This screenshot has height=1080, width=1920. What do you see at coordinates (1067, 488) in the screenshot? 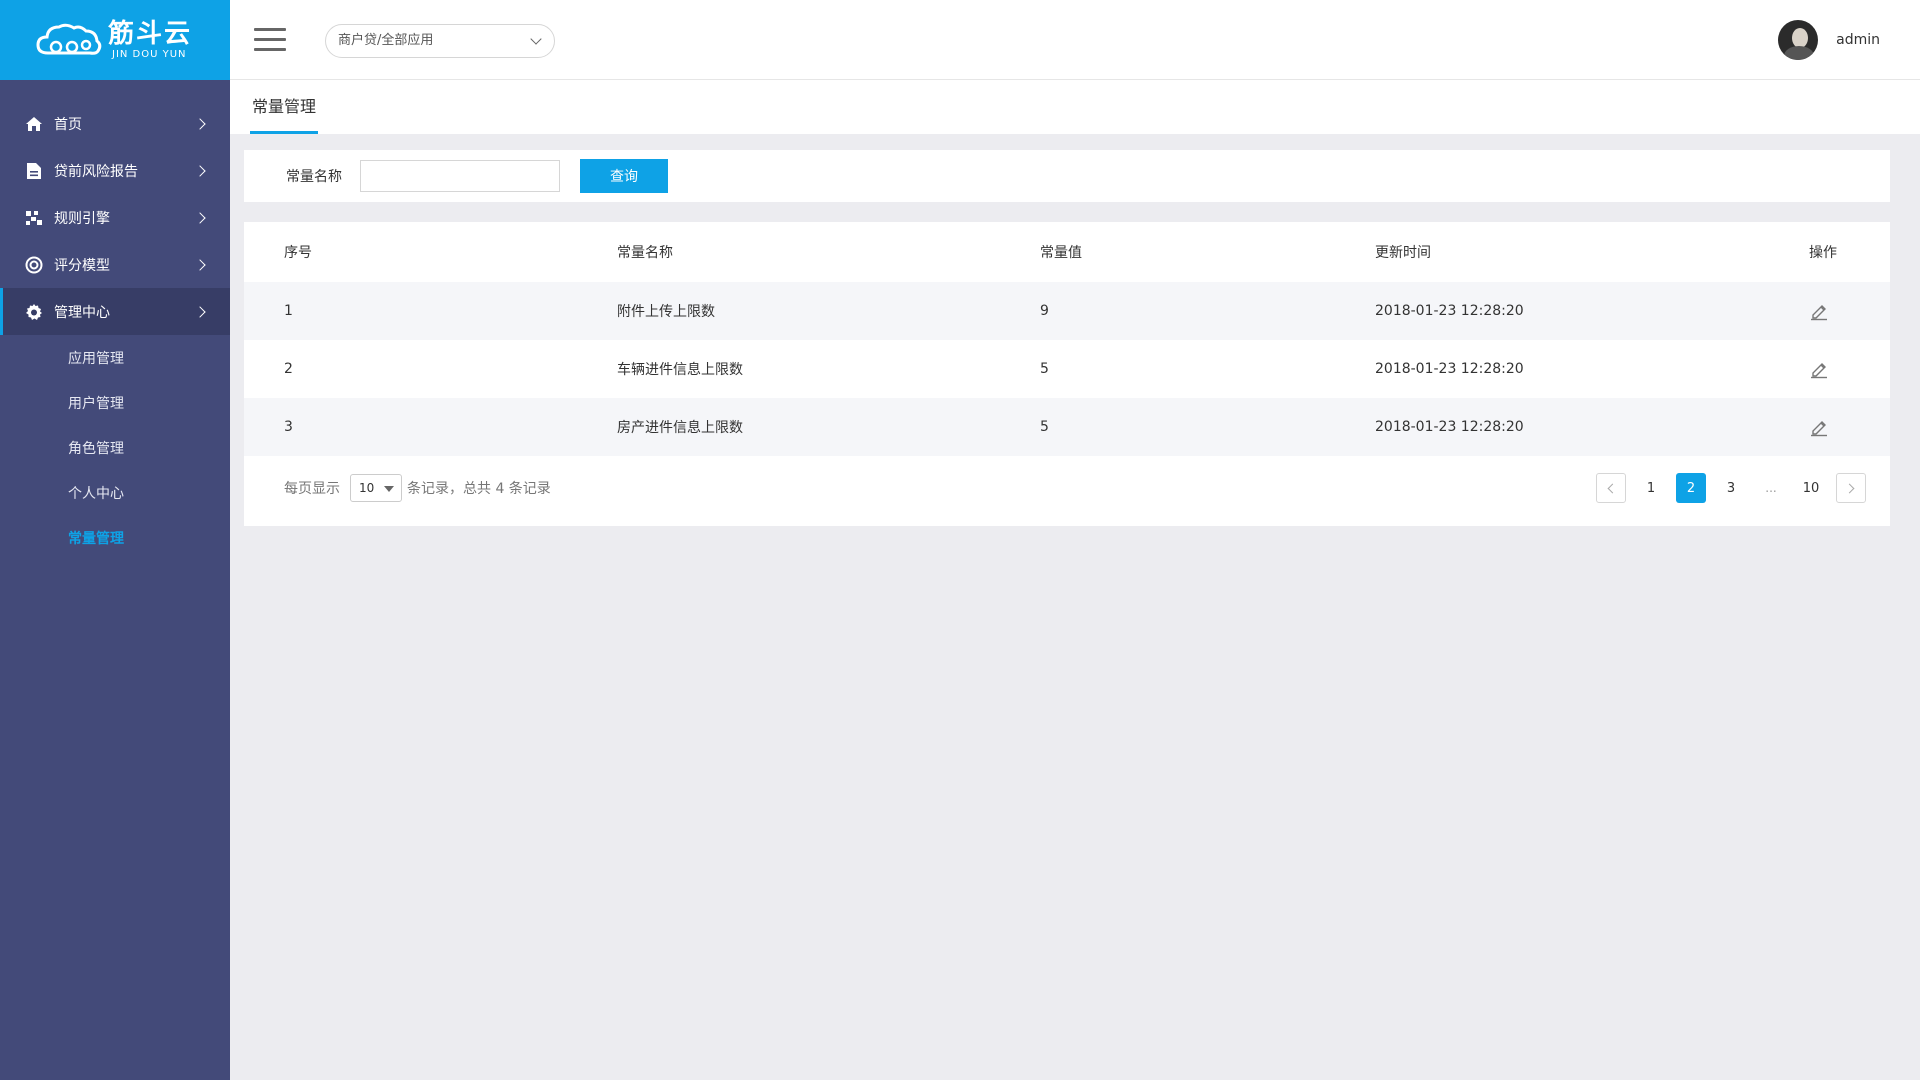
I see `pagination-bar: 每页显示 10 条记录，总共 4 条记录 1 2 3 ... 10` at bounding box center [1067, 488].